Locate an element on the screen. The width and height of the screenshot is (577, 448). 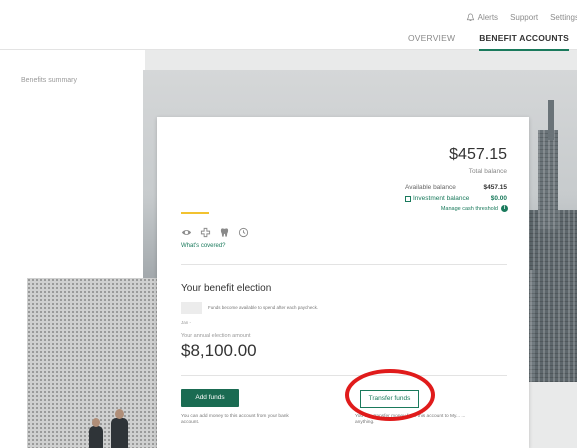
available-balance-label: Available balance is located at coordinates (430, 187).